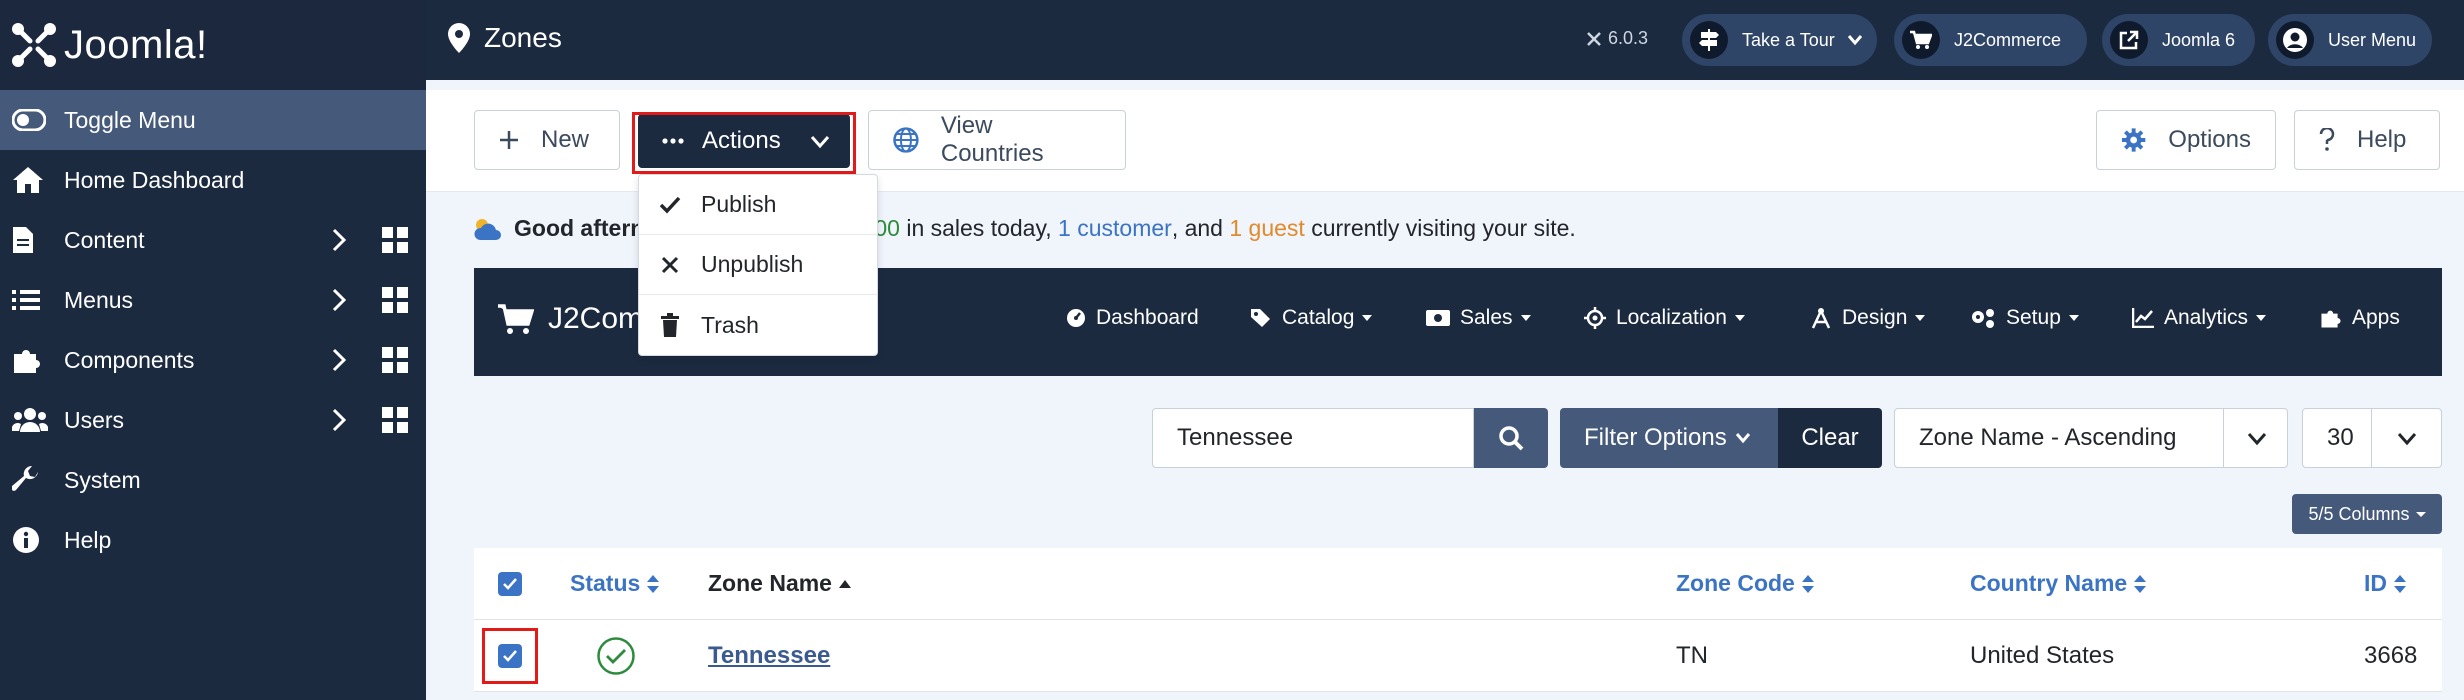  I want to click on check-circle-icon, so click(616, 656).